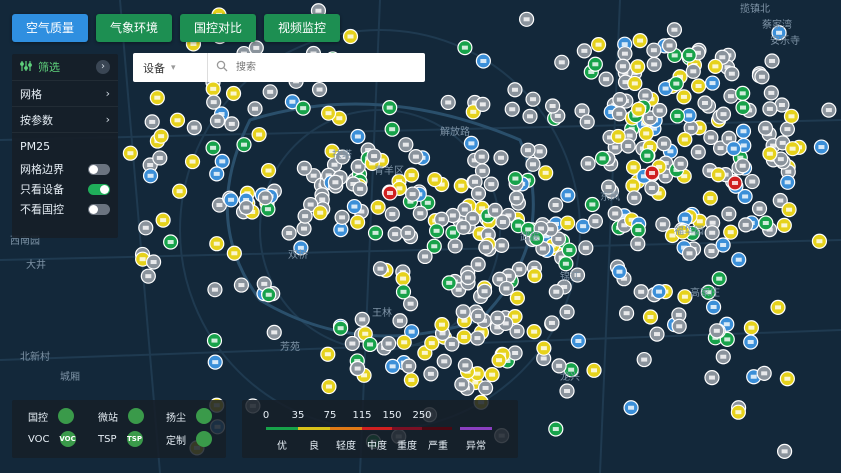  I want to click on legend-item-custom: 定制, so click(189, 439).